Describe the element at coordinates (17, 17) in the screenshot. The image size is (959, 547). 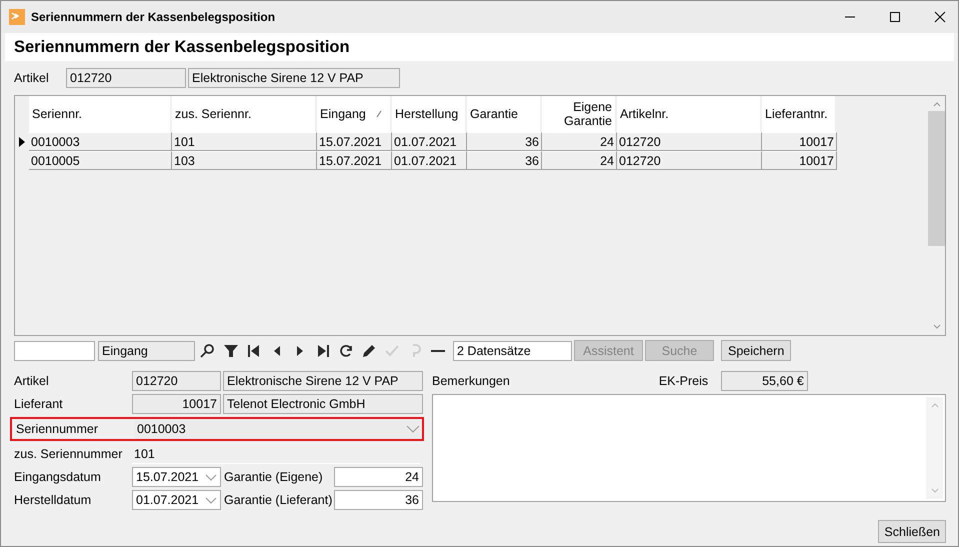
I see `app-logo-icon` at that location.